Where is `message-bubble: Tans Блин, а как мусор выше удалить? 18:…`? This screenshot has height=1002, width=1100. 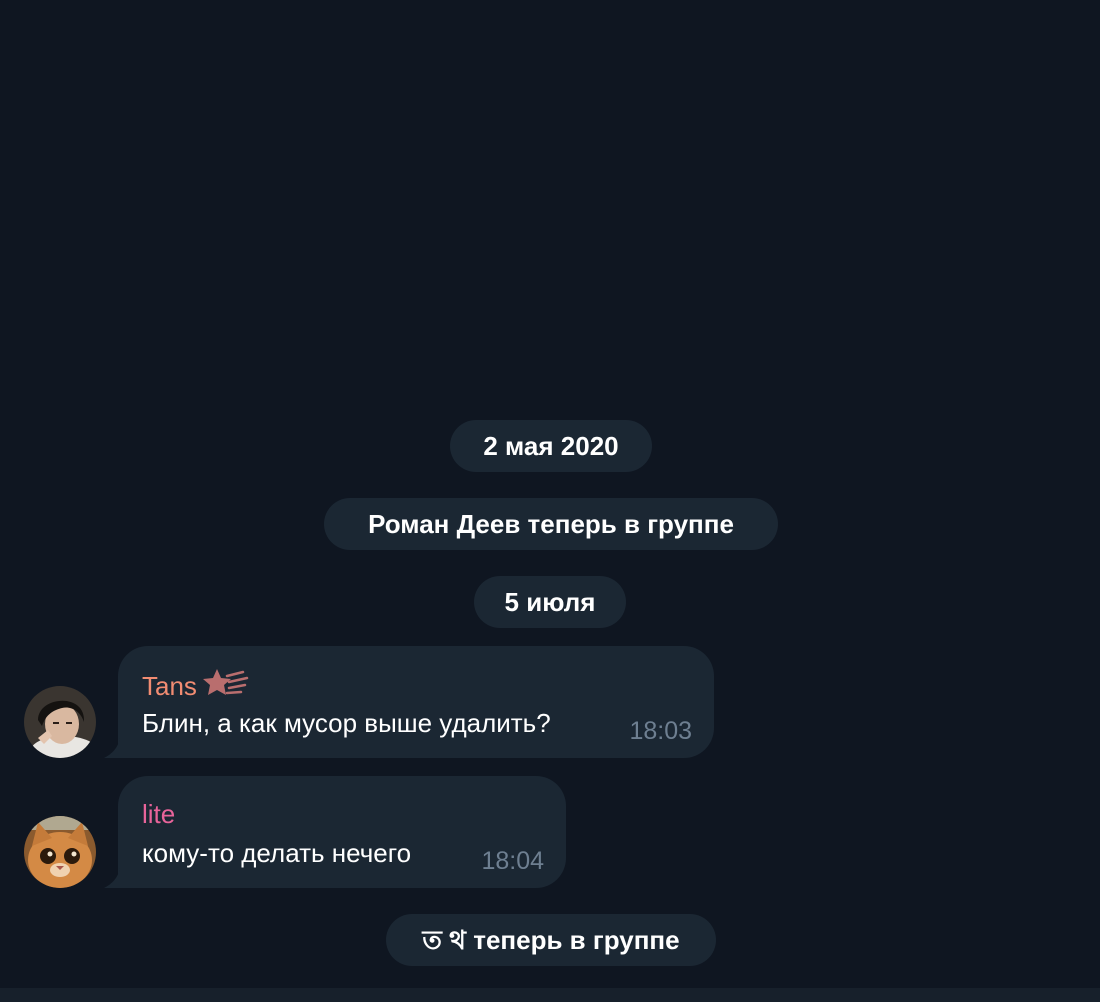
message-bubble: Tans Блин, а как мусор выше удалить? 18:… is located at coordinates (409, 702).